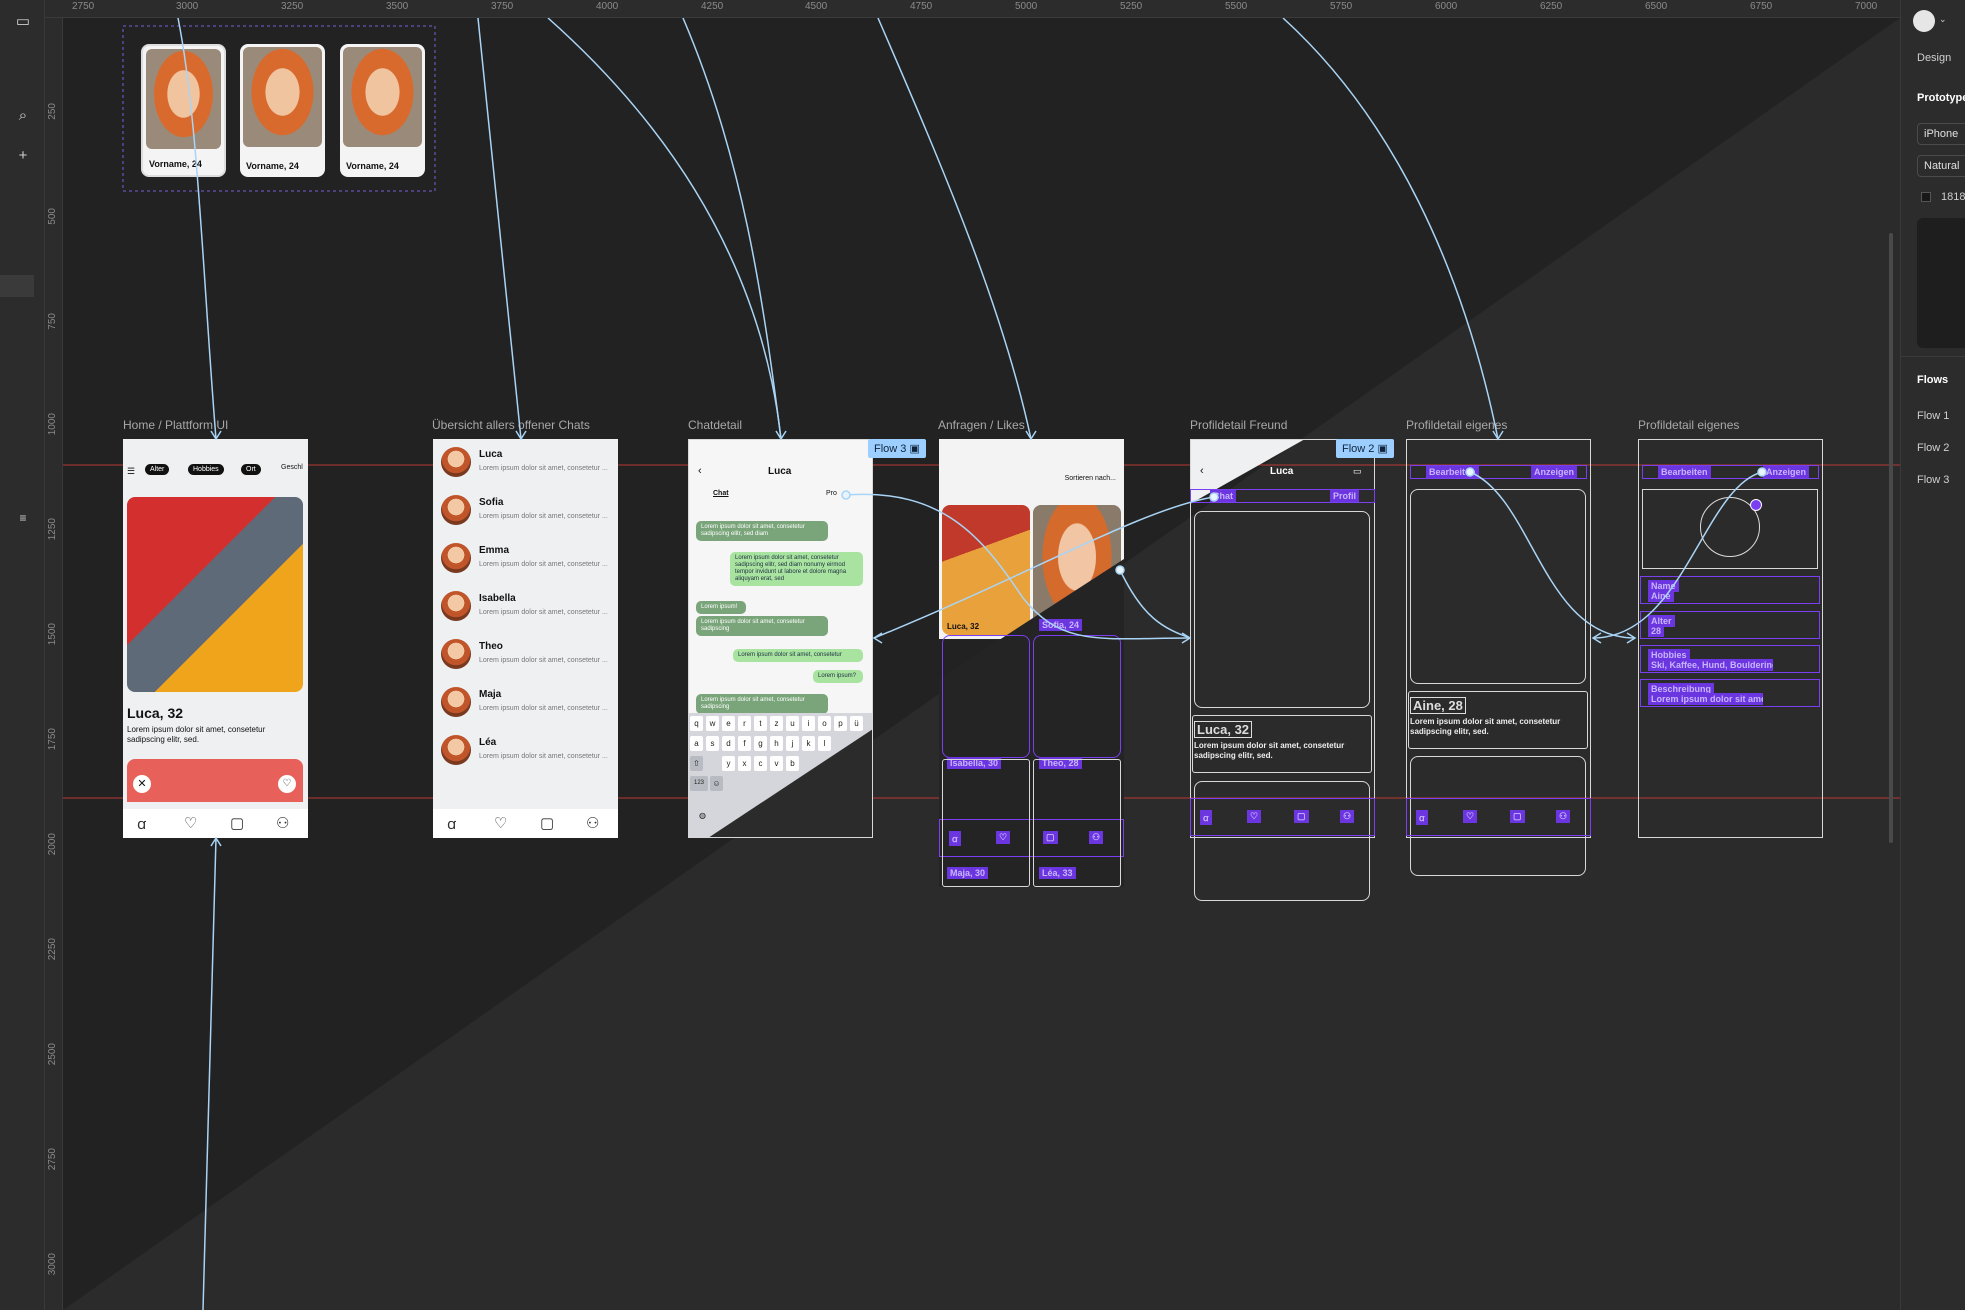 The height and width of the screenshot is (1310, 1965). Describe the element at coordinates (1891, 538) in the screenshot. I see `canvas-scrollbar` at that location.